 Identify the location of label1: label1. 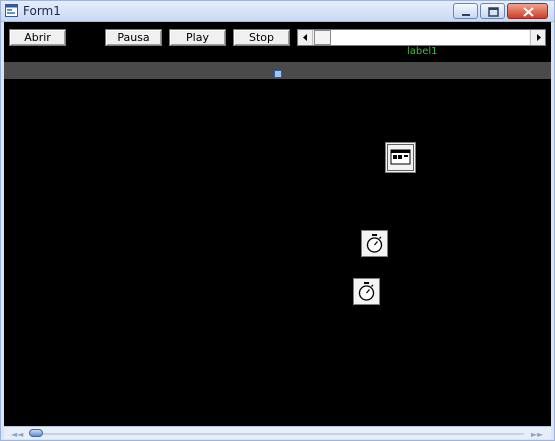
(422, 51).